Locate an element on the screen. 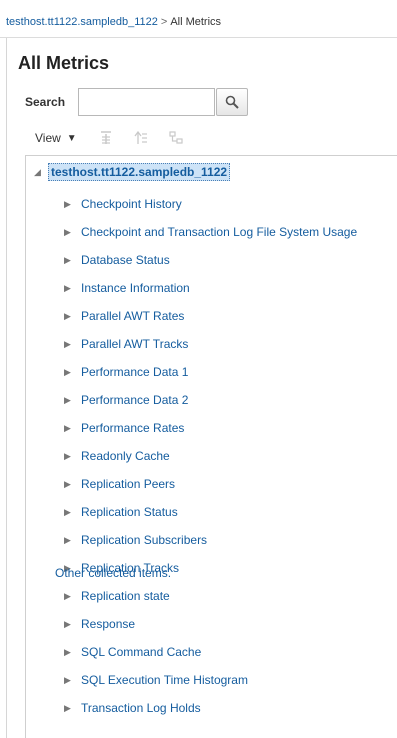 The height and width of the screenshot is (738, 397). expand-all-icon is located at coordinates (106, 138).